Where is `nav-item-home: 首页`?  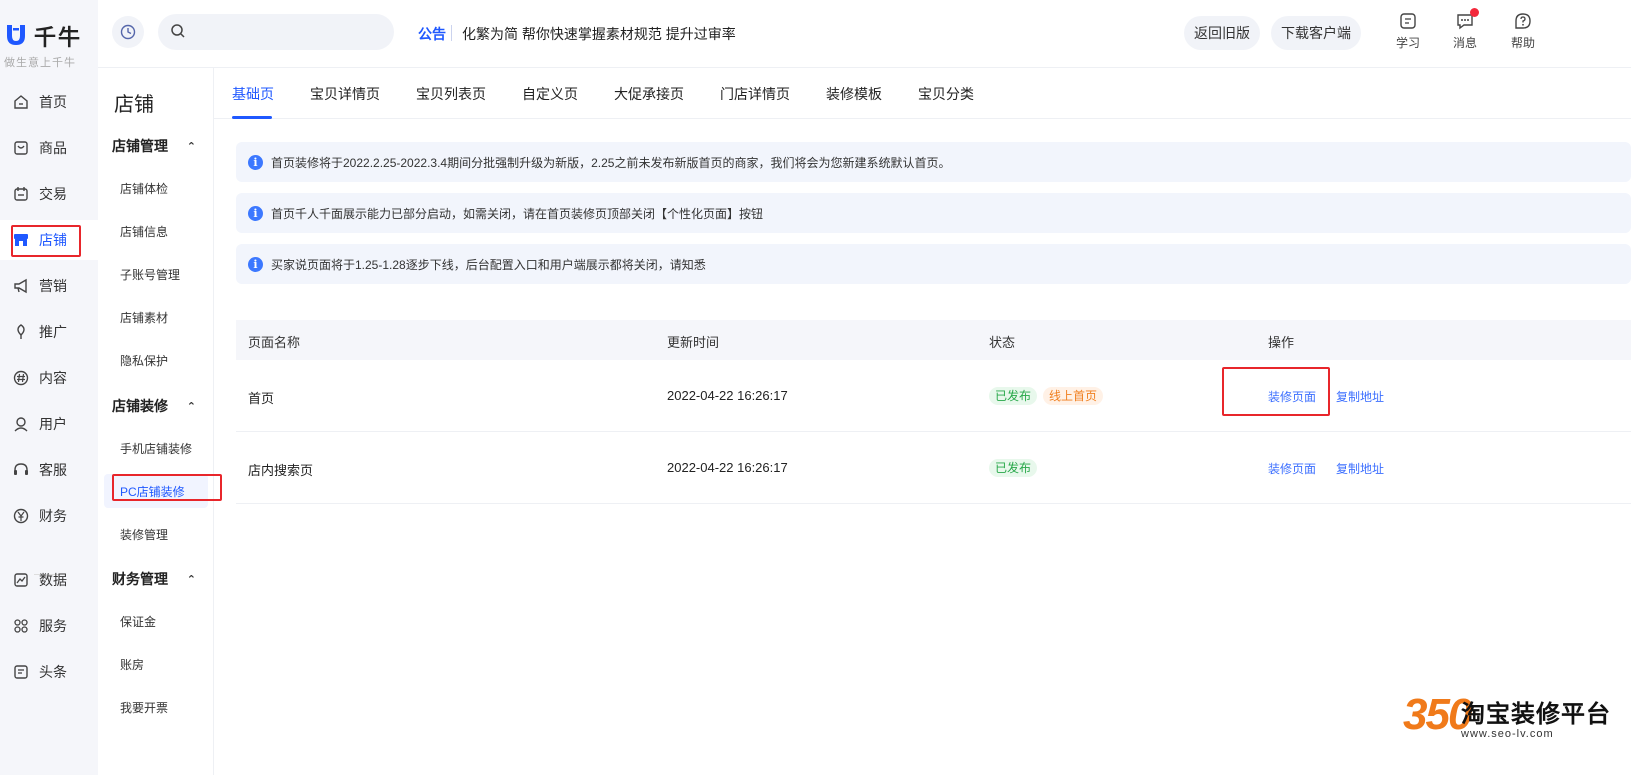
nav-item-home: 首页 is located at coordinates (49, 102).